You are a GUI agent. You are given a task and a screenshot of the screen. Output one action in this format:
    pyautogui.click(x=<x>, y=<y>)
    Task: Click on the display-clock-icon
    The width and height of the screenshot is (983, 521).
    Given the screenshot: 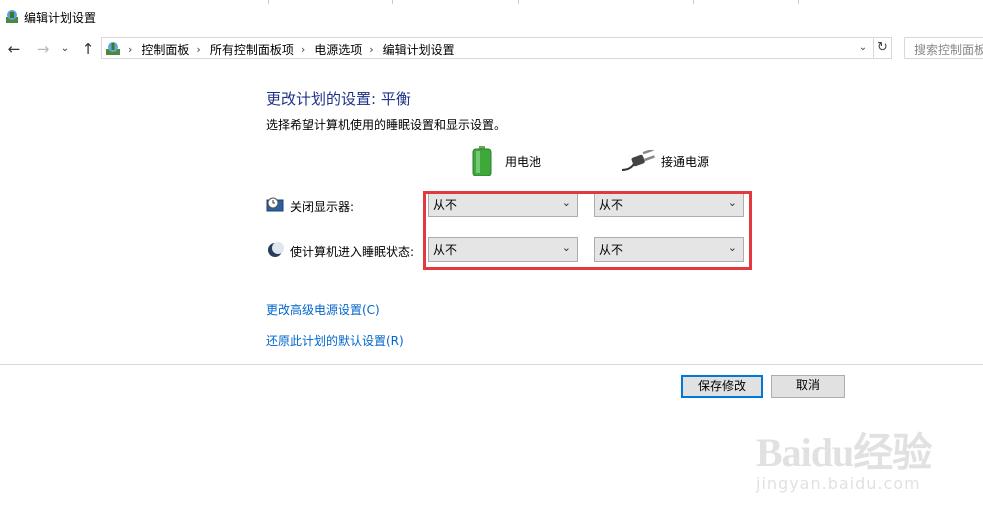 What is the action you would take?
    pyautogui.click(x=275, y=204)
    